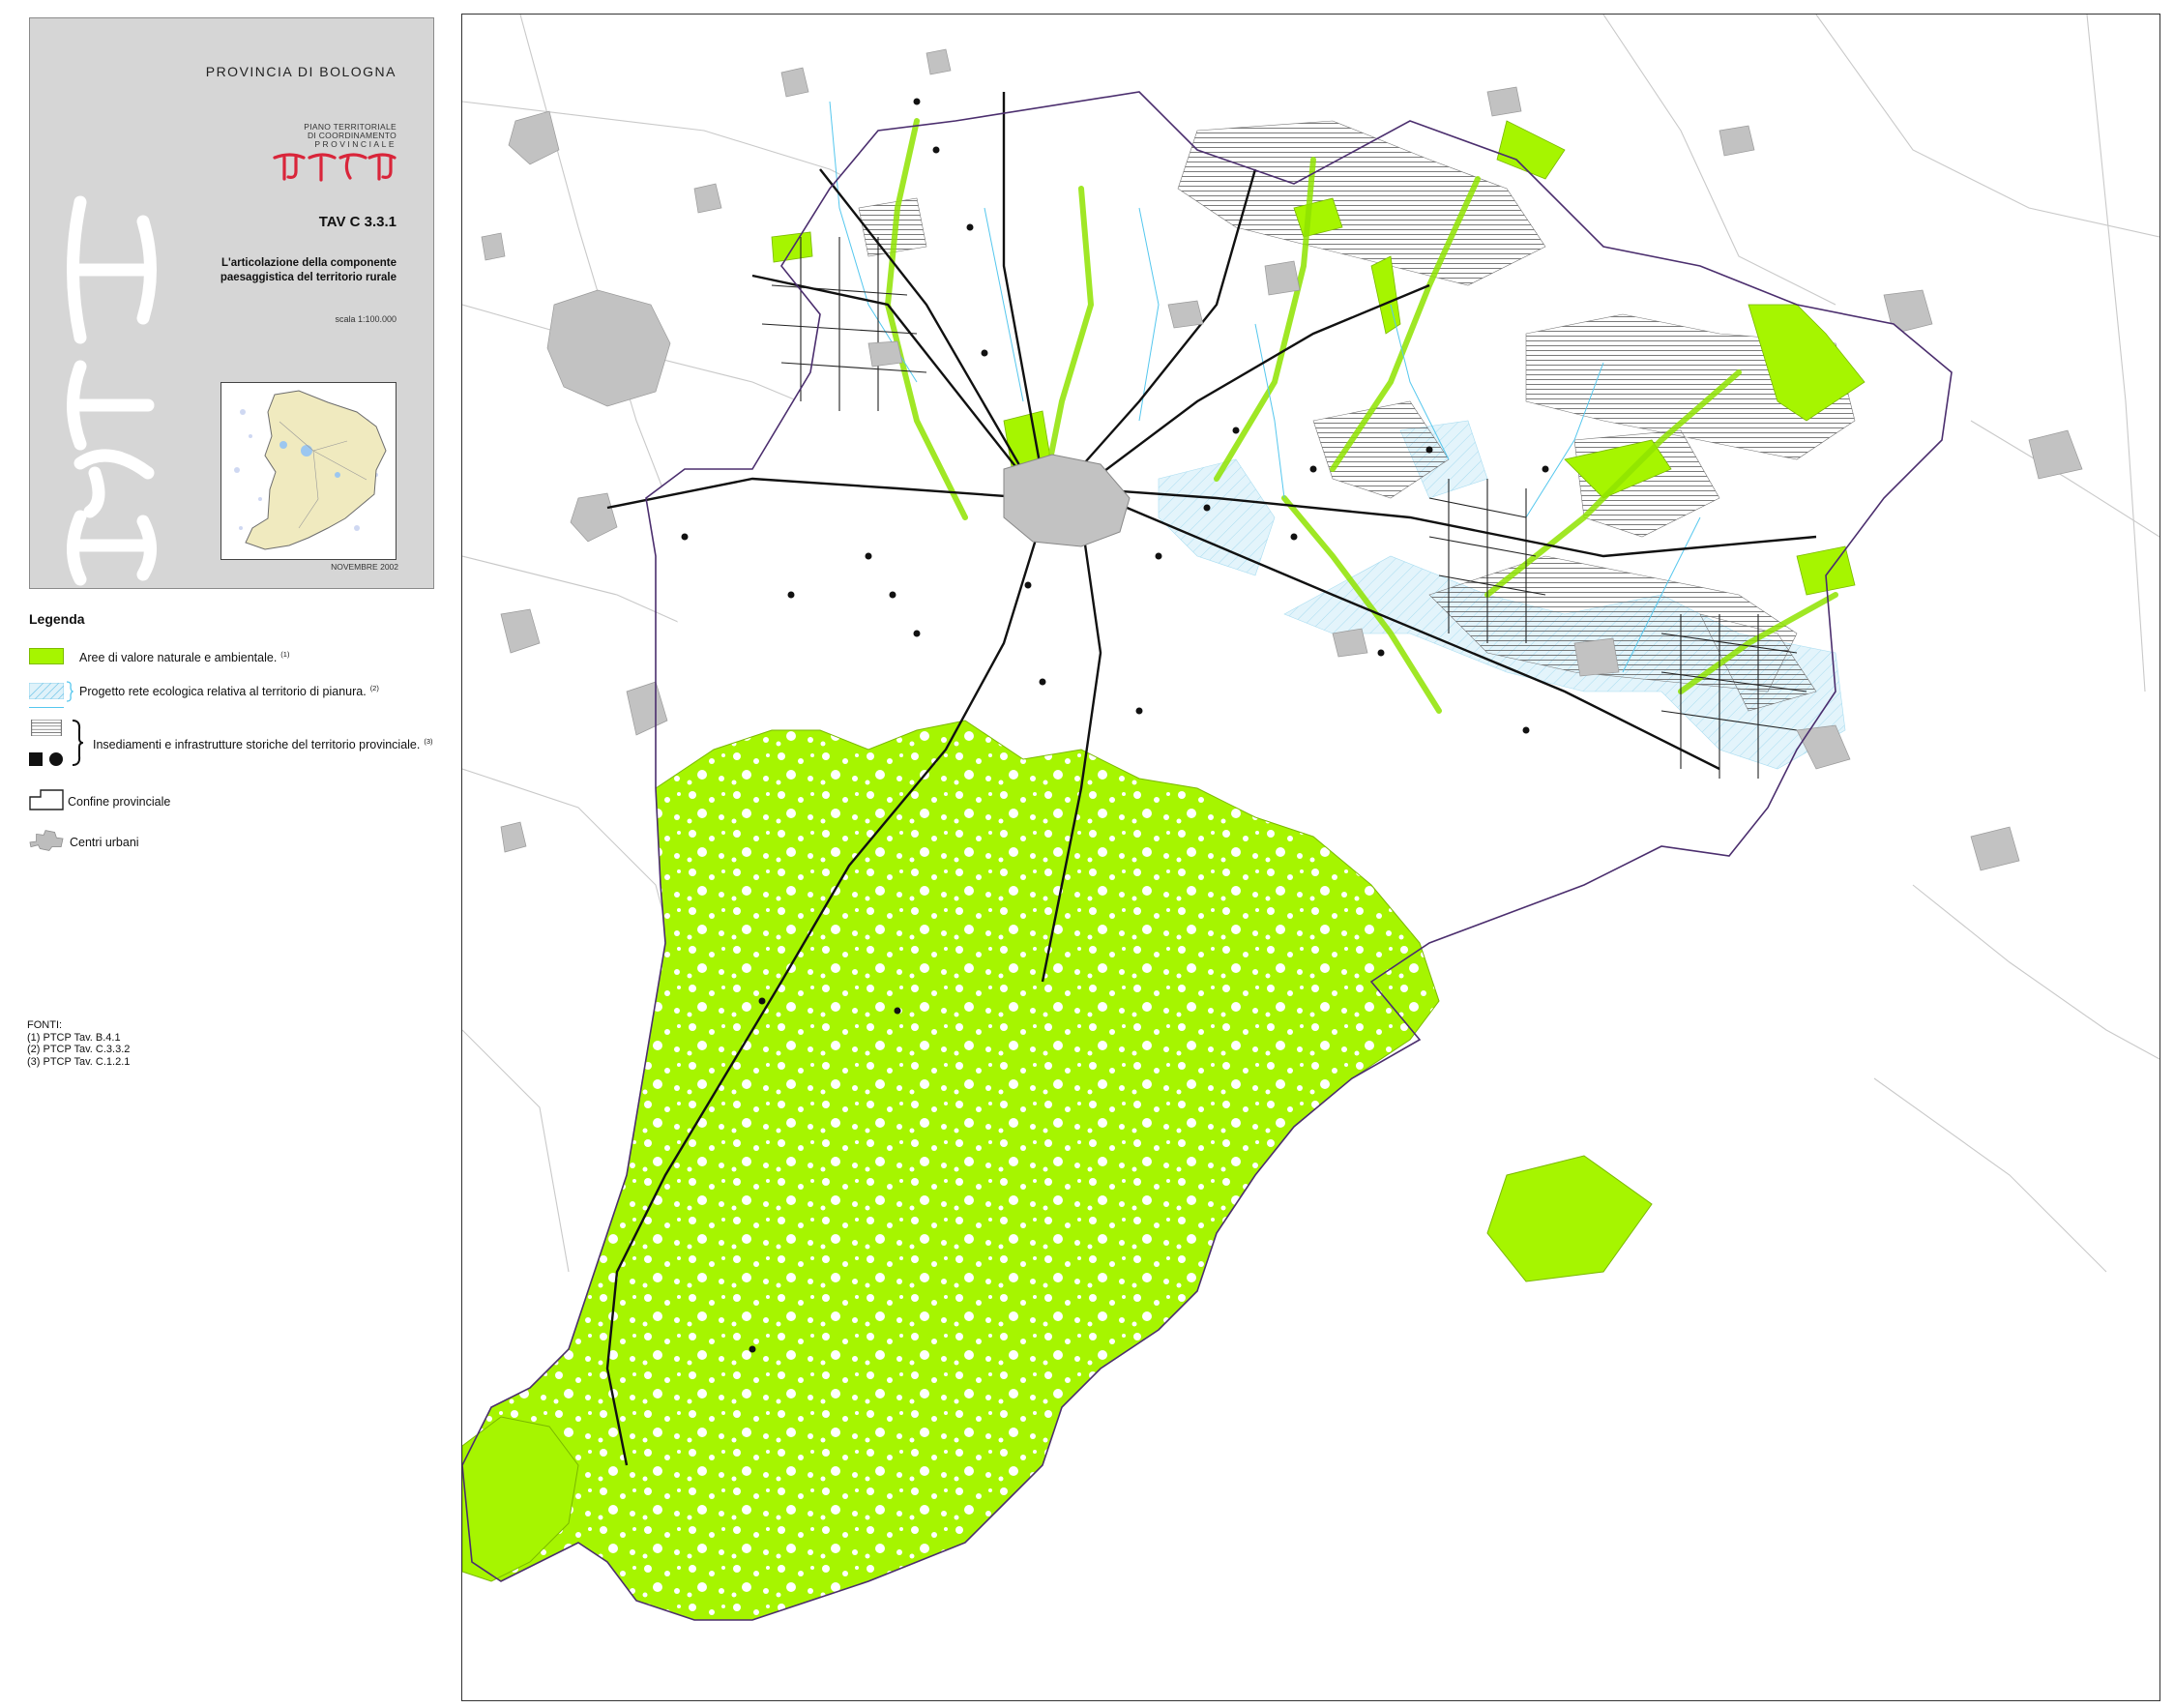  What do you see at coordinates (1569, 1218) in the screenshot?
I see `natural-areas-southeast` at bounding box center [1569, 1218].